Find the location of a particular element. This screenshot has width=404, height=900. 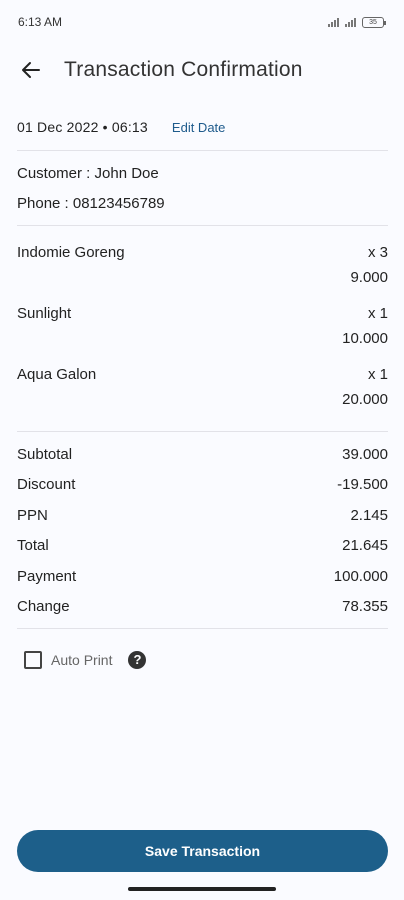

item-quantity: x 3 is located at coordinates (377, 252).